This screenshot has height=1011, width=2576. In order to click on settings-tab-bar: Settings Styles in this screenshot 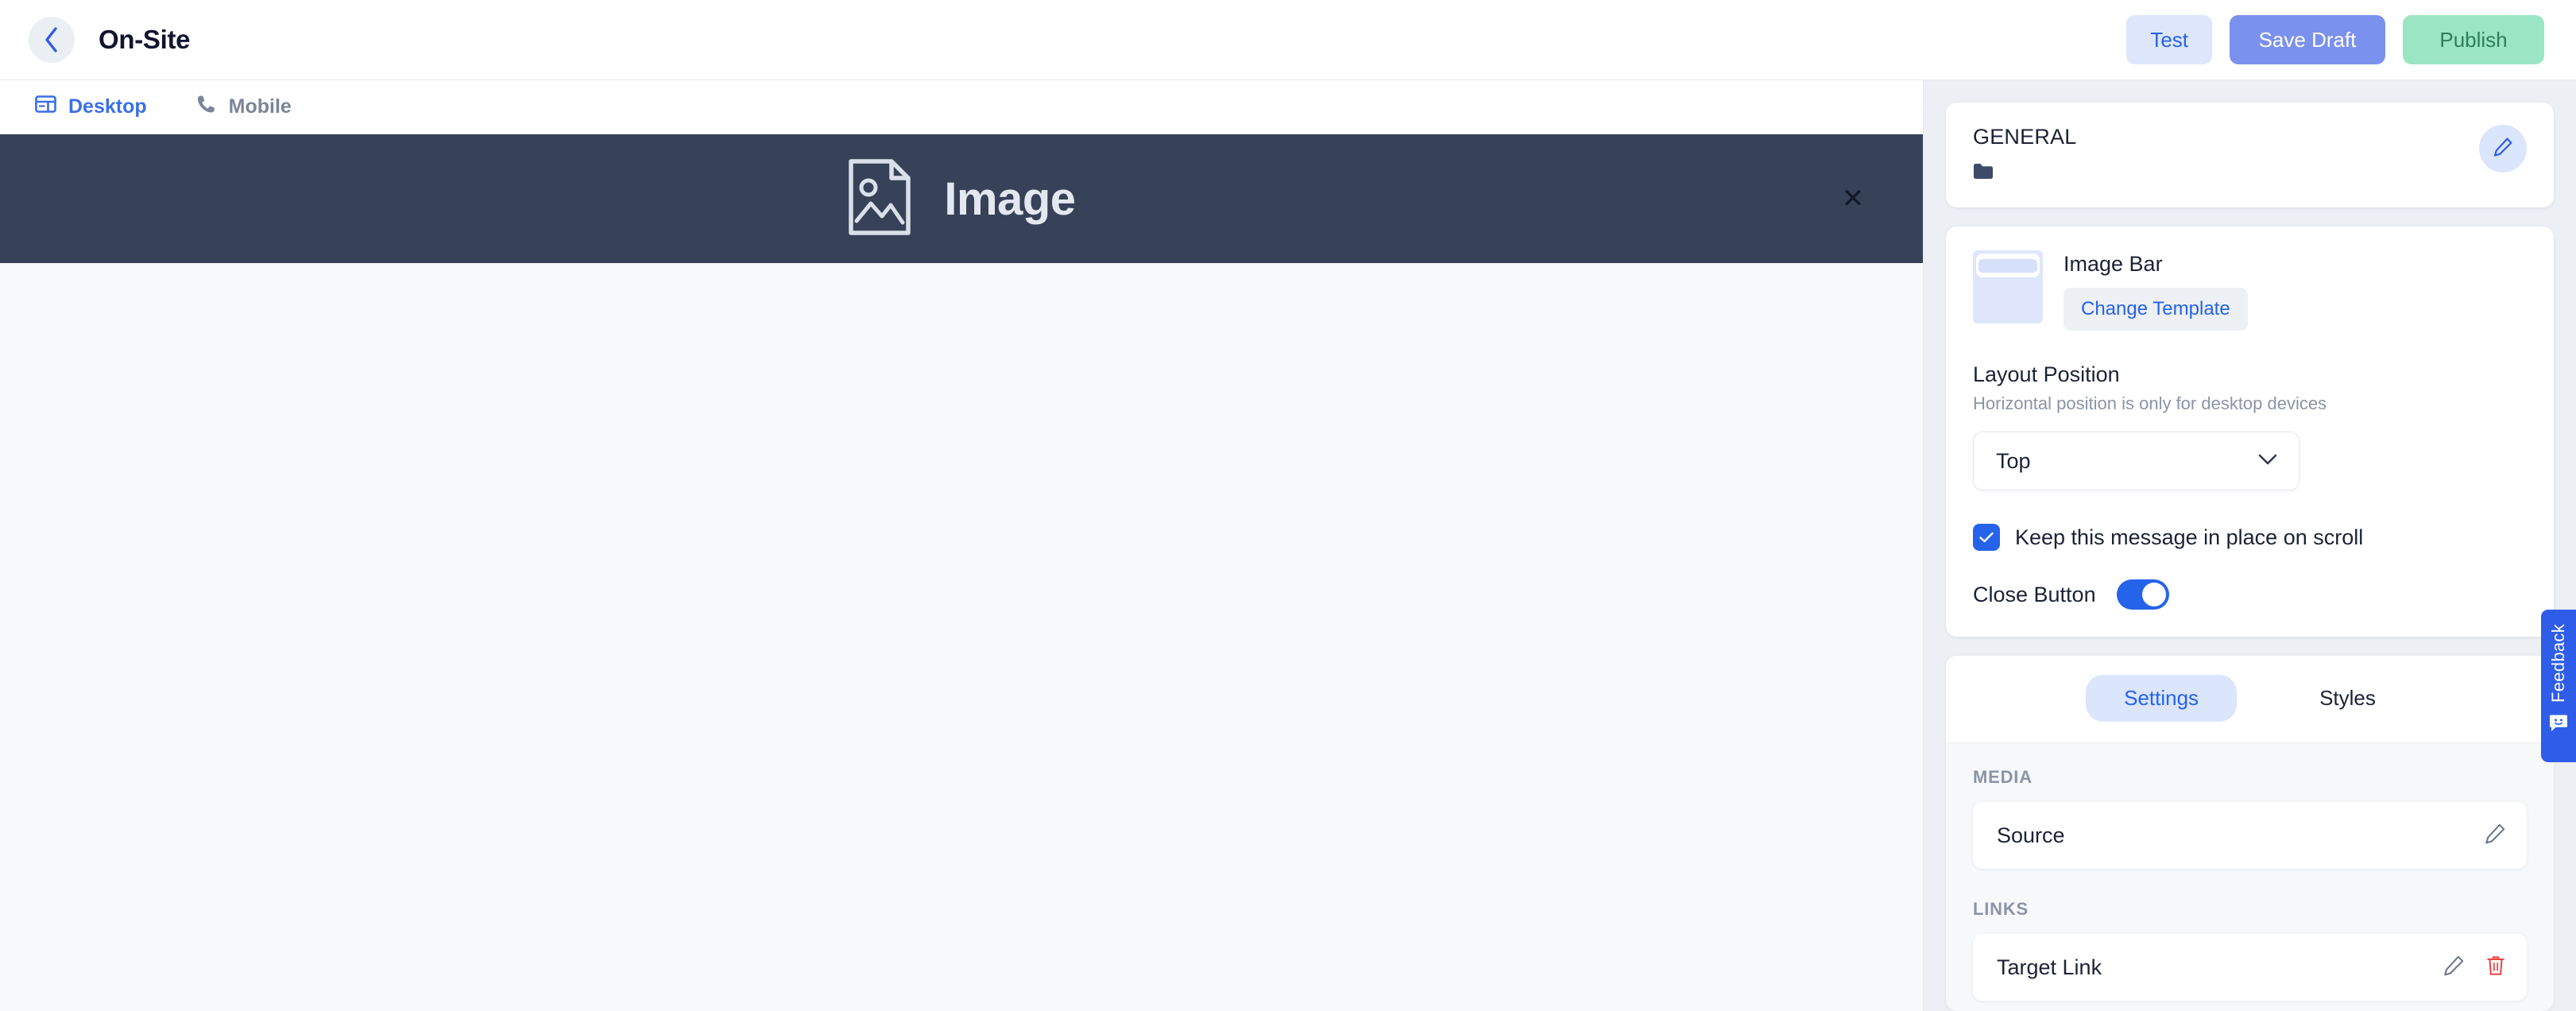, I will do `click(2250, 699)`.